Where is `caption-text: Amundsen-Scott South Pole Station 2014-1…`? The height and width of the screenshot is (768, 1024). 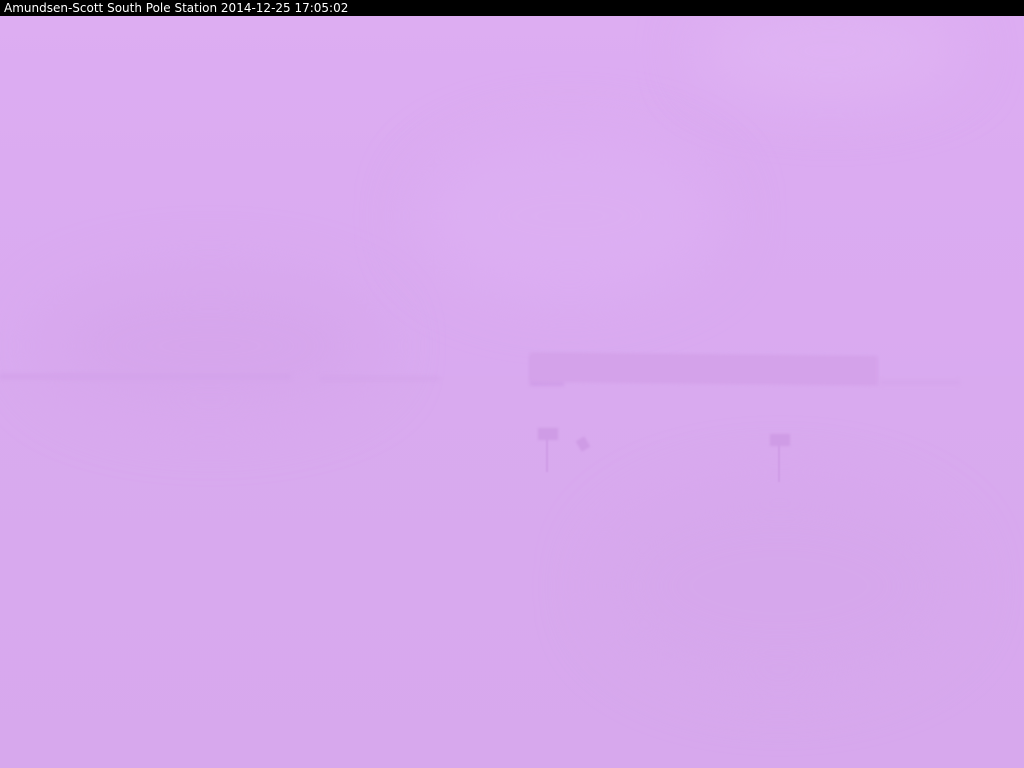 caption-text: Amundsen-Scott South Pole Station 2014-1… is located at coordinates (176, 8).